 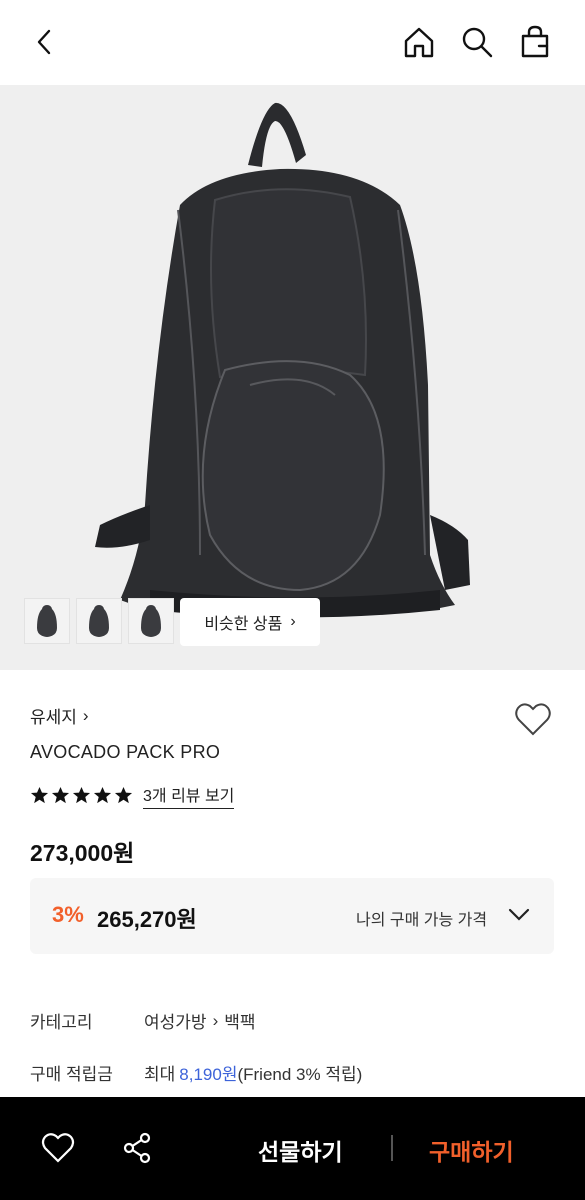 I want to click on brand-link: 유세지 ›, so click(x=59, y=715).